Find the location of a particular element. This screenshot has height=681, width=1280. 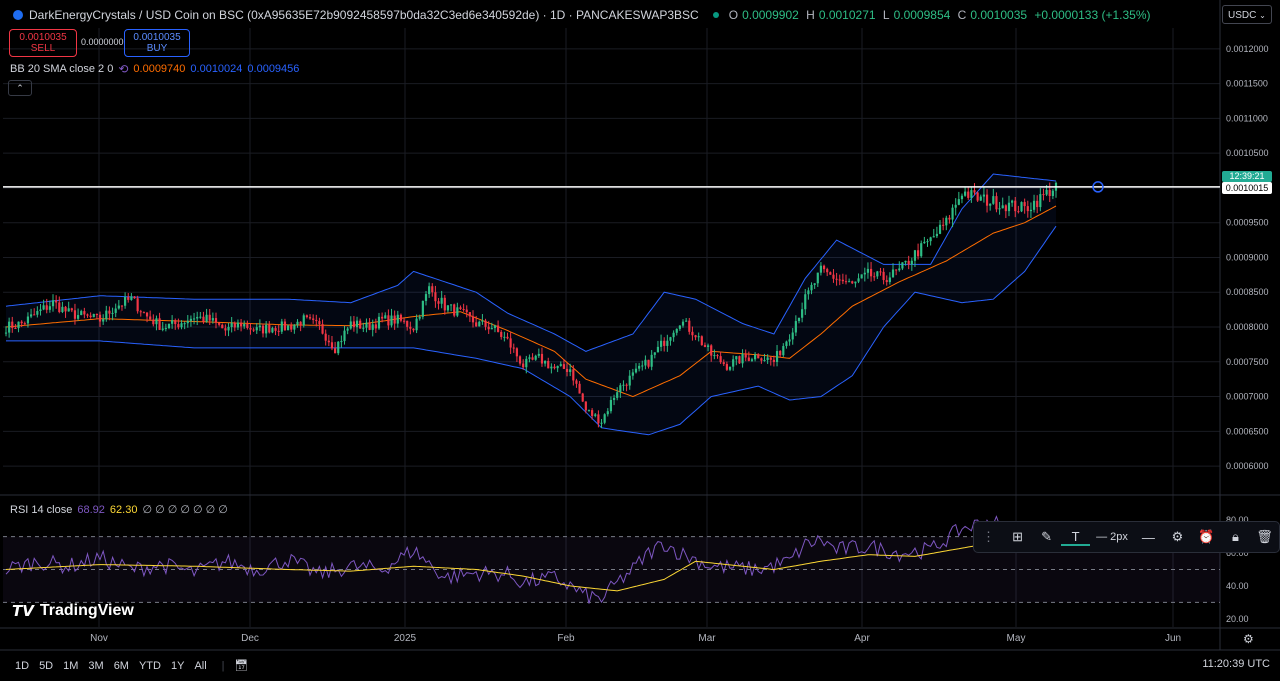

text-color-icon: T is located at coordinates (1076, 537).